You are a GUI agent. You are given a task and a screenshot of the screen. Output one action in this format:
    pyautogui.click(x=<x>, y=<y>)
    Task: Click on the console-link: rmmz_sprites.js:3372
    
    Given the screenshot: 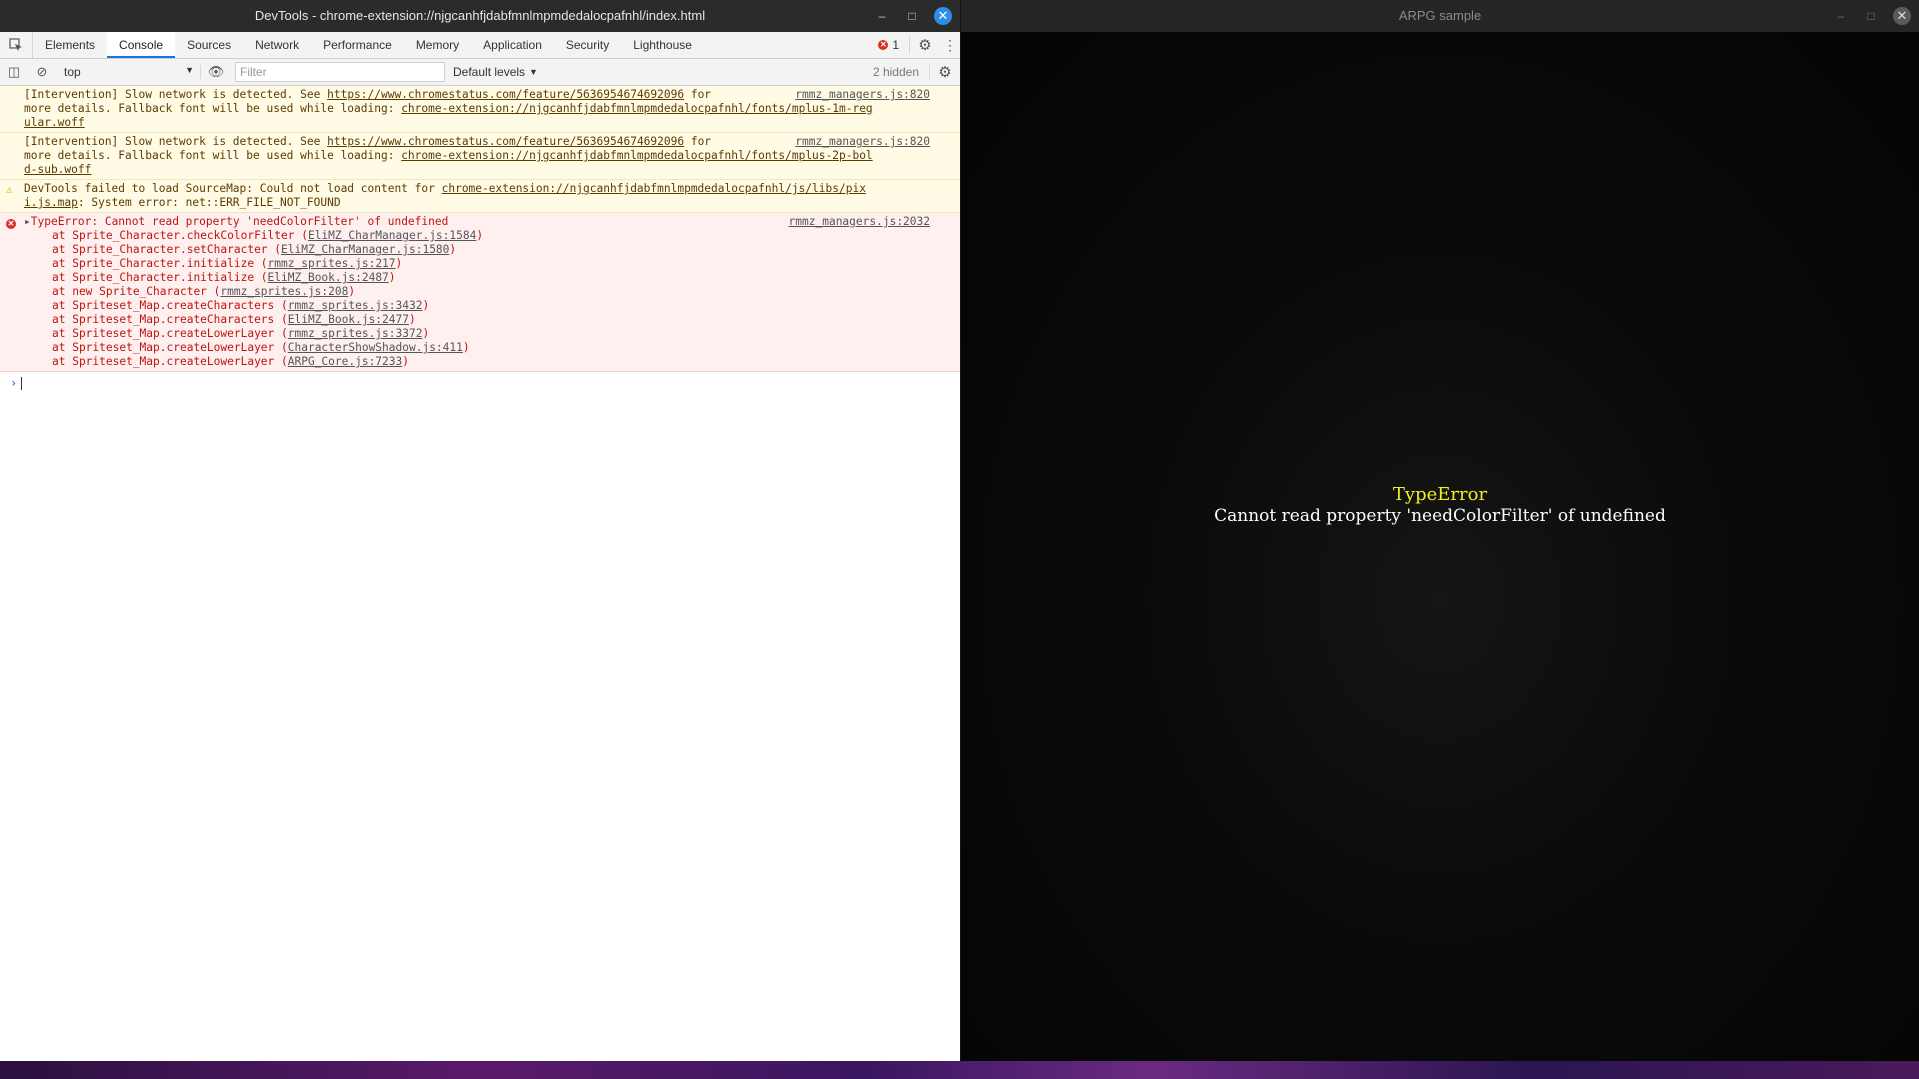 What is the action you would take?
    pyautogui.click(x=355, y=333)
    